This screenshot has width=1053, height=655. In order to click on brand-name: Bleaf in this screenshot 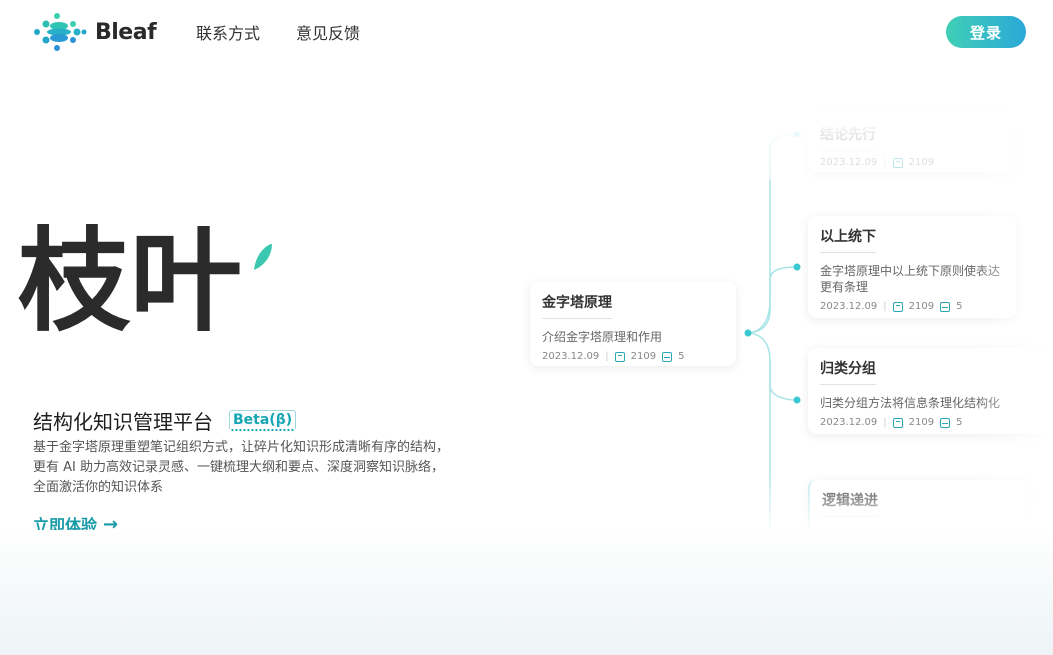, I will do `click(126, 32)`.